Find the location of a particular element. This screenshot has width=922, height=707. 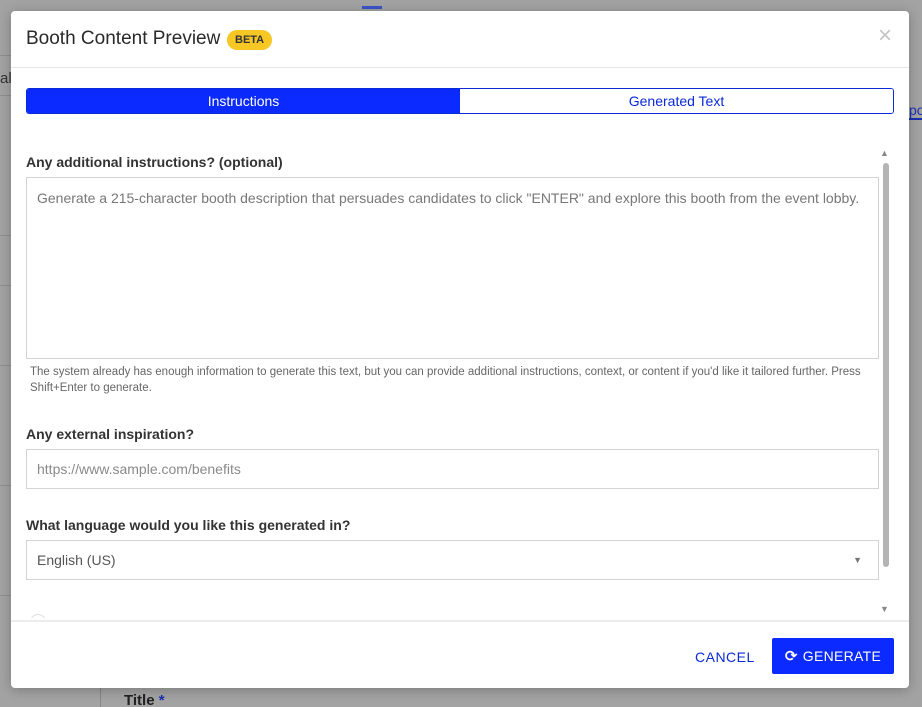

background-right-link: po is located at coordinates (915, 111).